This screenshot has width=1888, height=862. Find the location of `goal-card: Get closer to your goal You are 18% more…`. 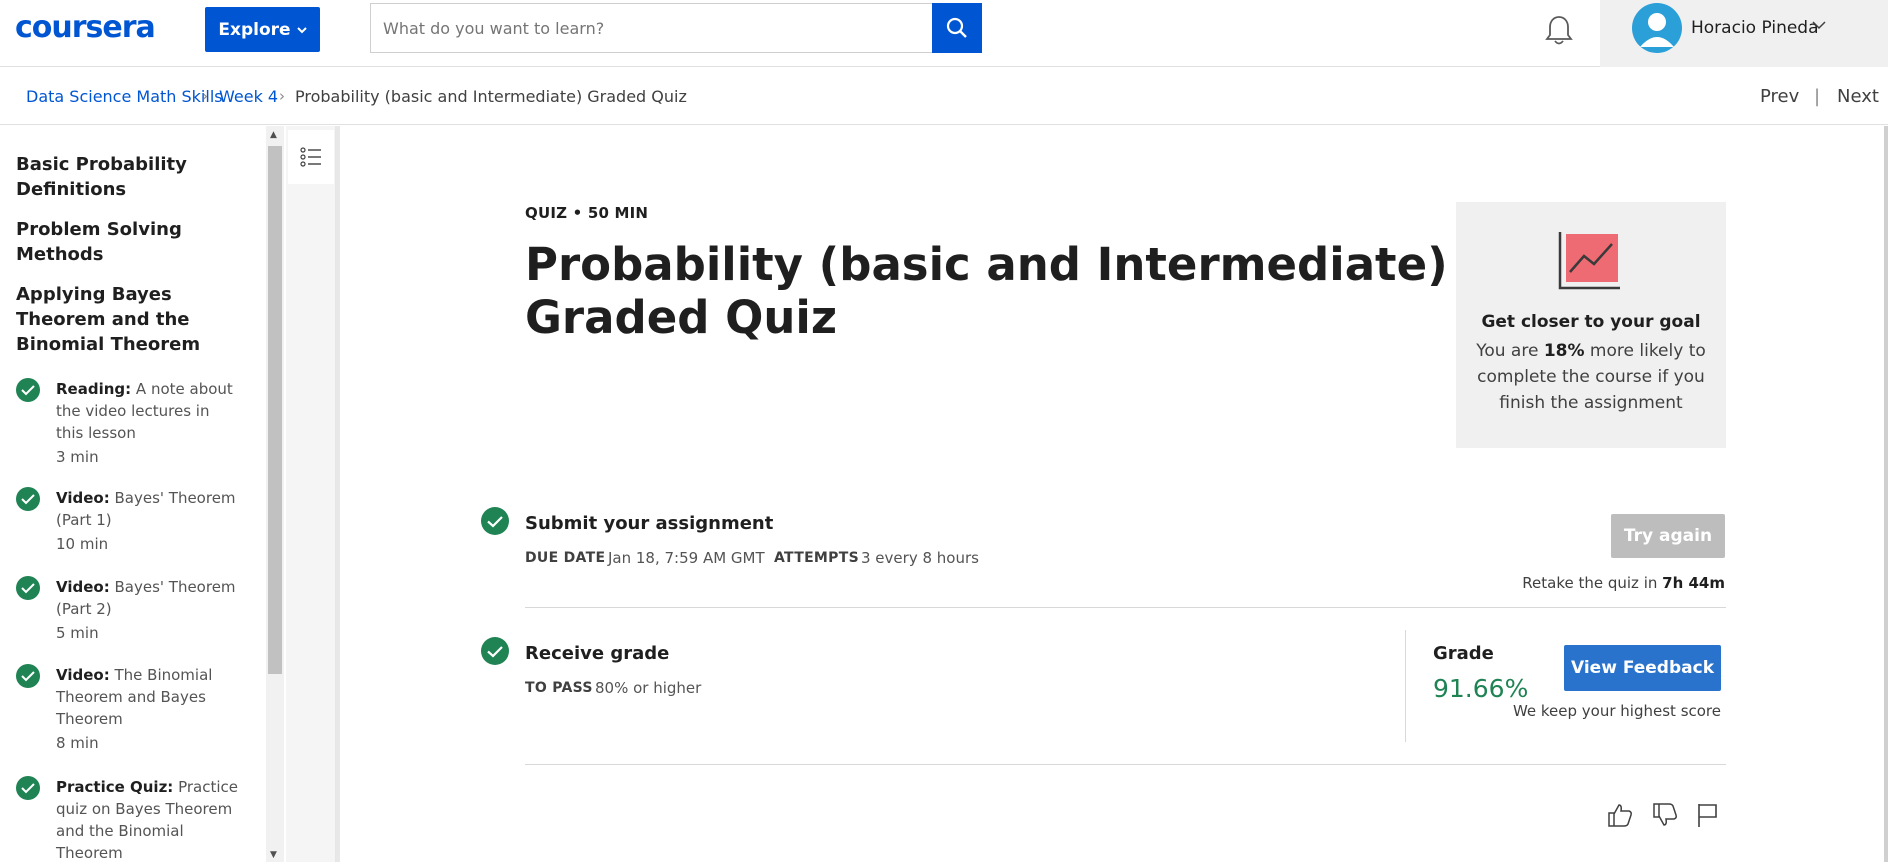

goal-card: Get closer to your goal You are 18% more… is located at coordinates (1591, 325).